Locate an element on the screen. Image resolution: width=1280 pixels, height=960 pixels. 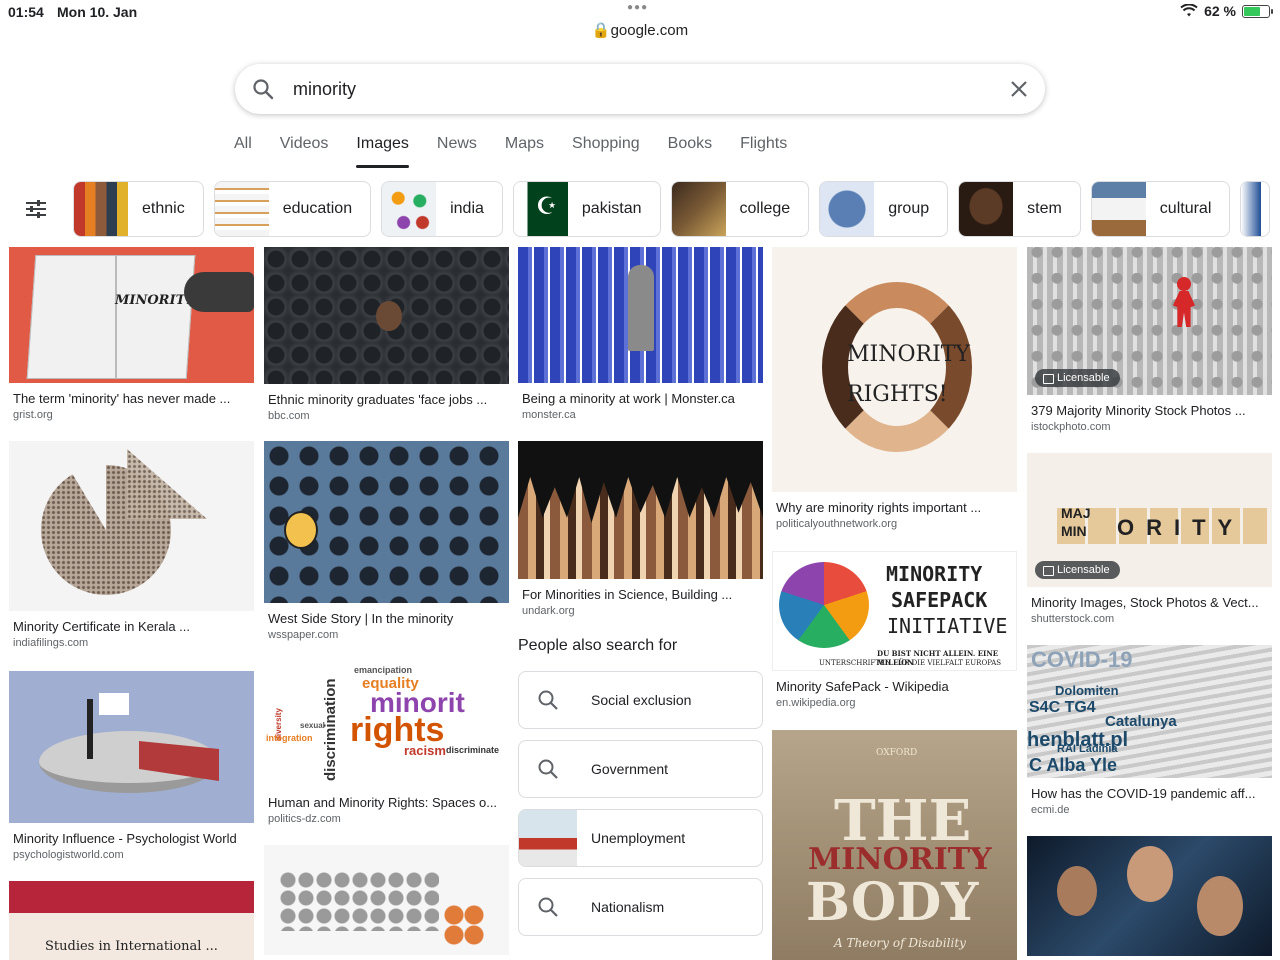
result-domain: psychologistworld.com is located at coordinates (68, 855).